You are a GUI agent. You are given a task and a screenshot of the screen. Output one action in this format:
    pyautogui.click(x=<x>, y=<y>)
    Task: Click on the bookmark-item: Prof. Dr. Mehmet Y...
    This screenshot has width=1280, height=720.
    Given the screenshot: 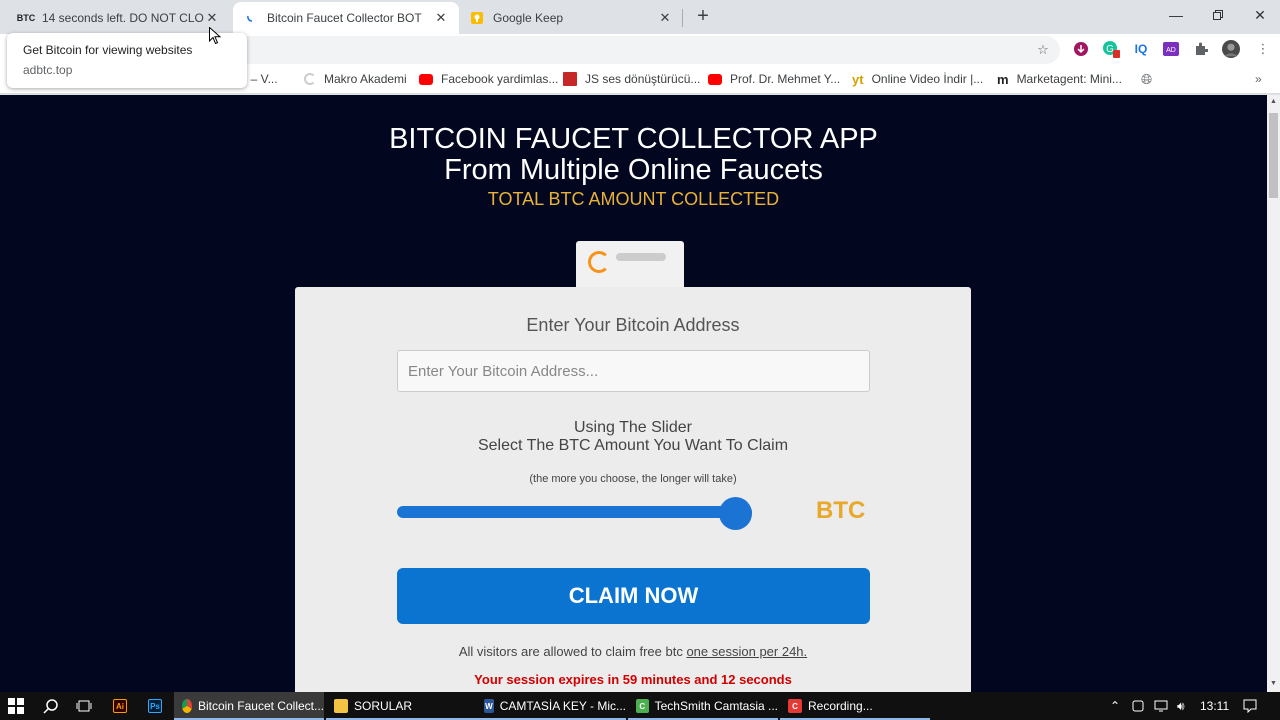 What is the action you would take?
    pyautogui.click(x=774, y=79)
    